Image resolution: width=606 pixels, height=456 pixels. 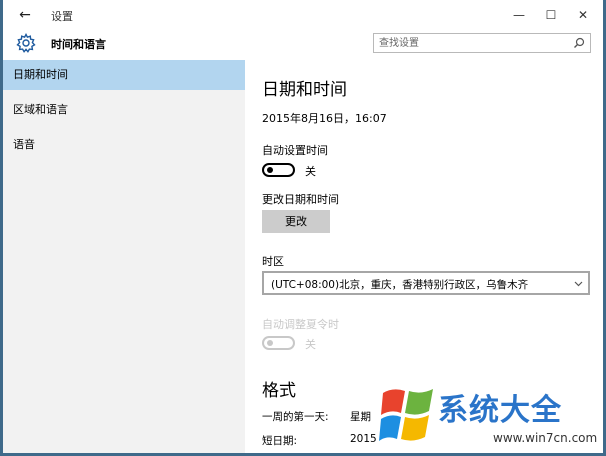 What do you see at coordinates (300, 324) in the screenshot?
I see `auto-dst-label: 自动调整夏令时` at bounding box center [300, 324].